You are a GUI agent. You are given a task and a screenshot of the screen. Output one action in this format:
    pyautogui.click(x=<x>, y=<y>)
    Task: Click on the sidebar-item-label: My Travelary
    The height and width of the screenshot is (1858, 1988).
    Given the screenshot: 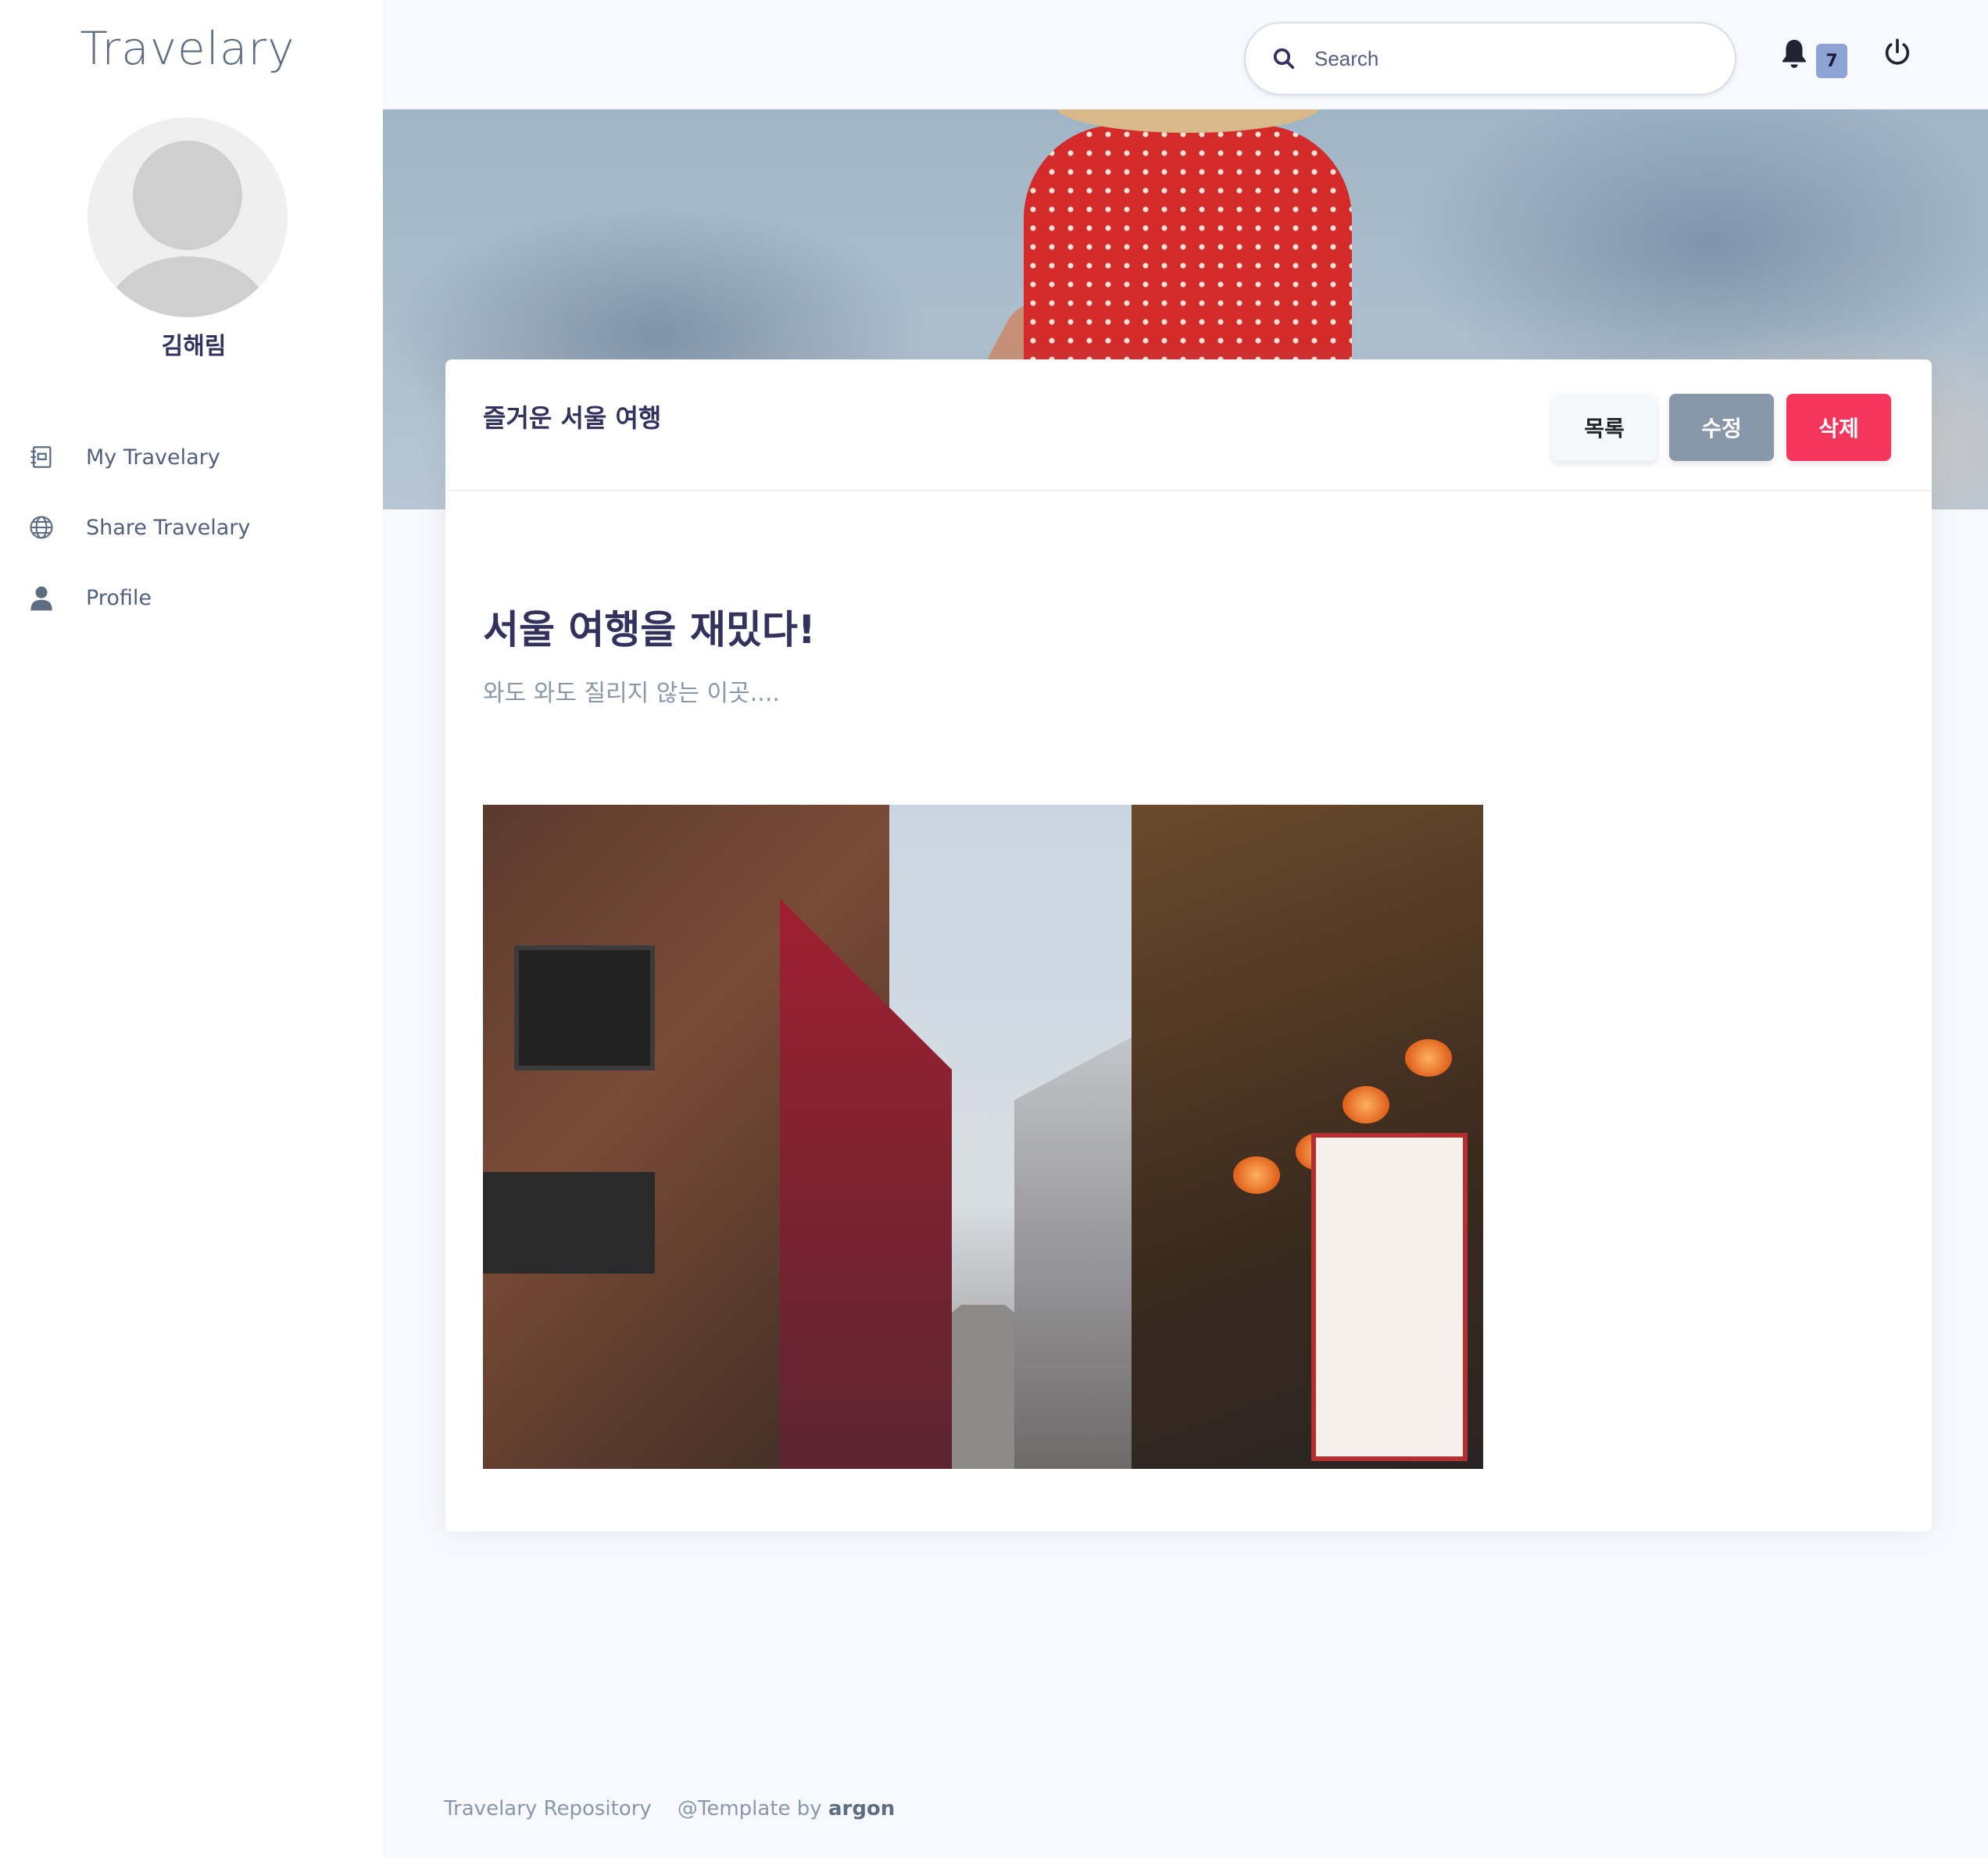 What is the action you would take?
    pyautogui.click(x=153, y=457)
    